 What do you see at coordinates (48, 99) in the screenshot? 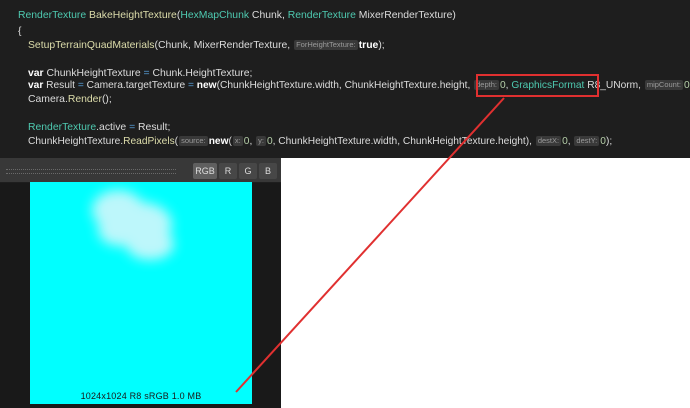
I see `code-token: Camera.` at bounding box center [48, 99].